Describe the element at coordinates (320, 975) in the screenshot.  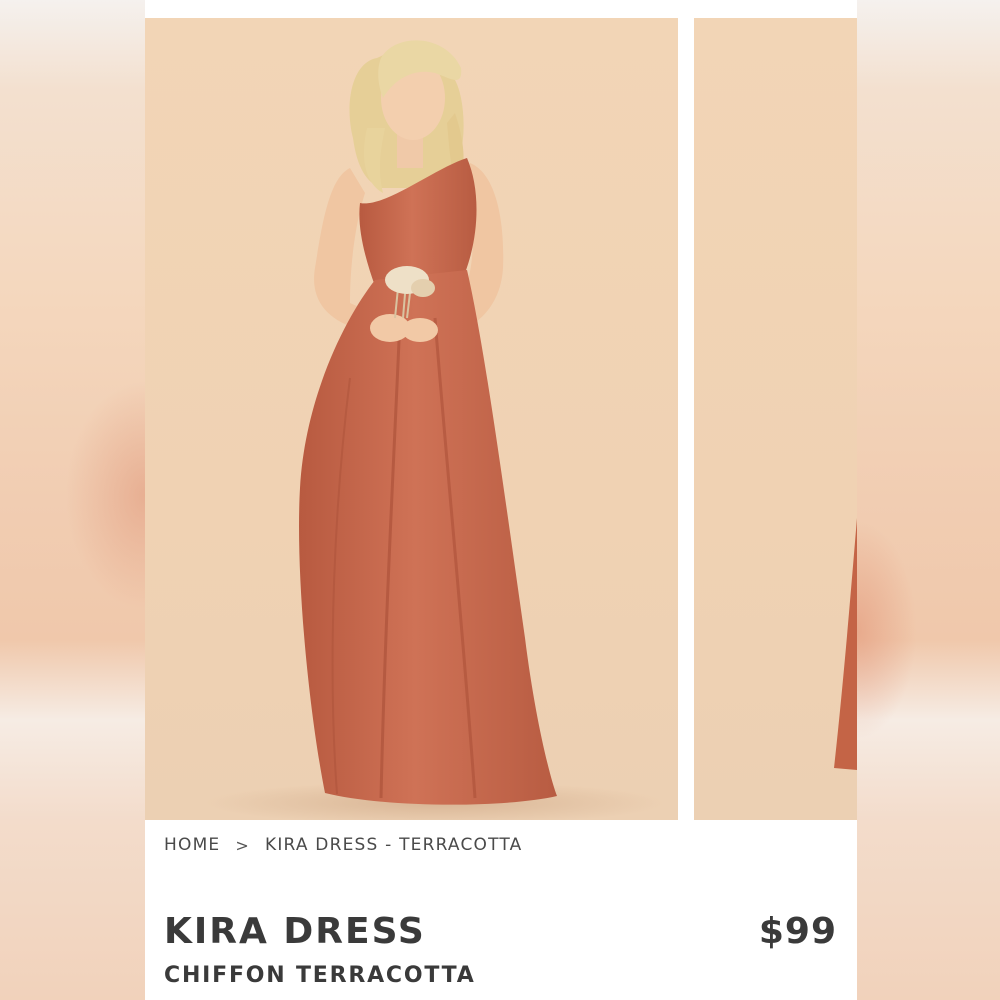
I see `product-subtitle: CHIFFON TERRACOTTA` at that location.